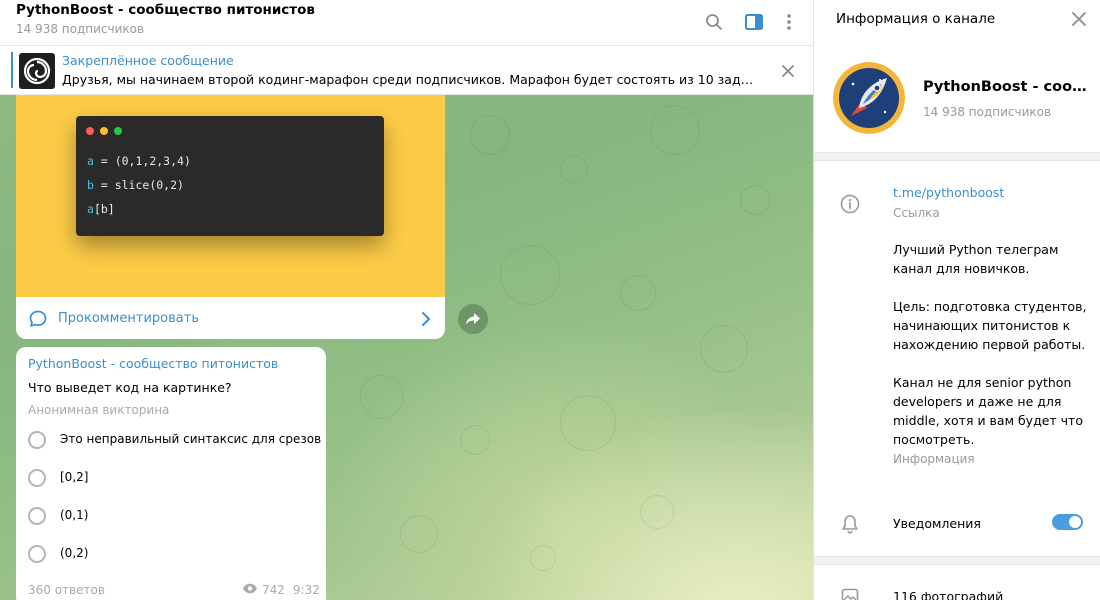 Image resolution: width=1100 pixels, height=600 pixels. Describe the element at coordinates (789, 22) in the screenshot. I see `more-vertical-icon` at that location.